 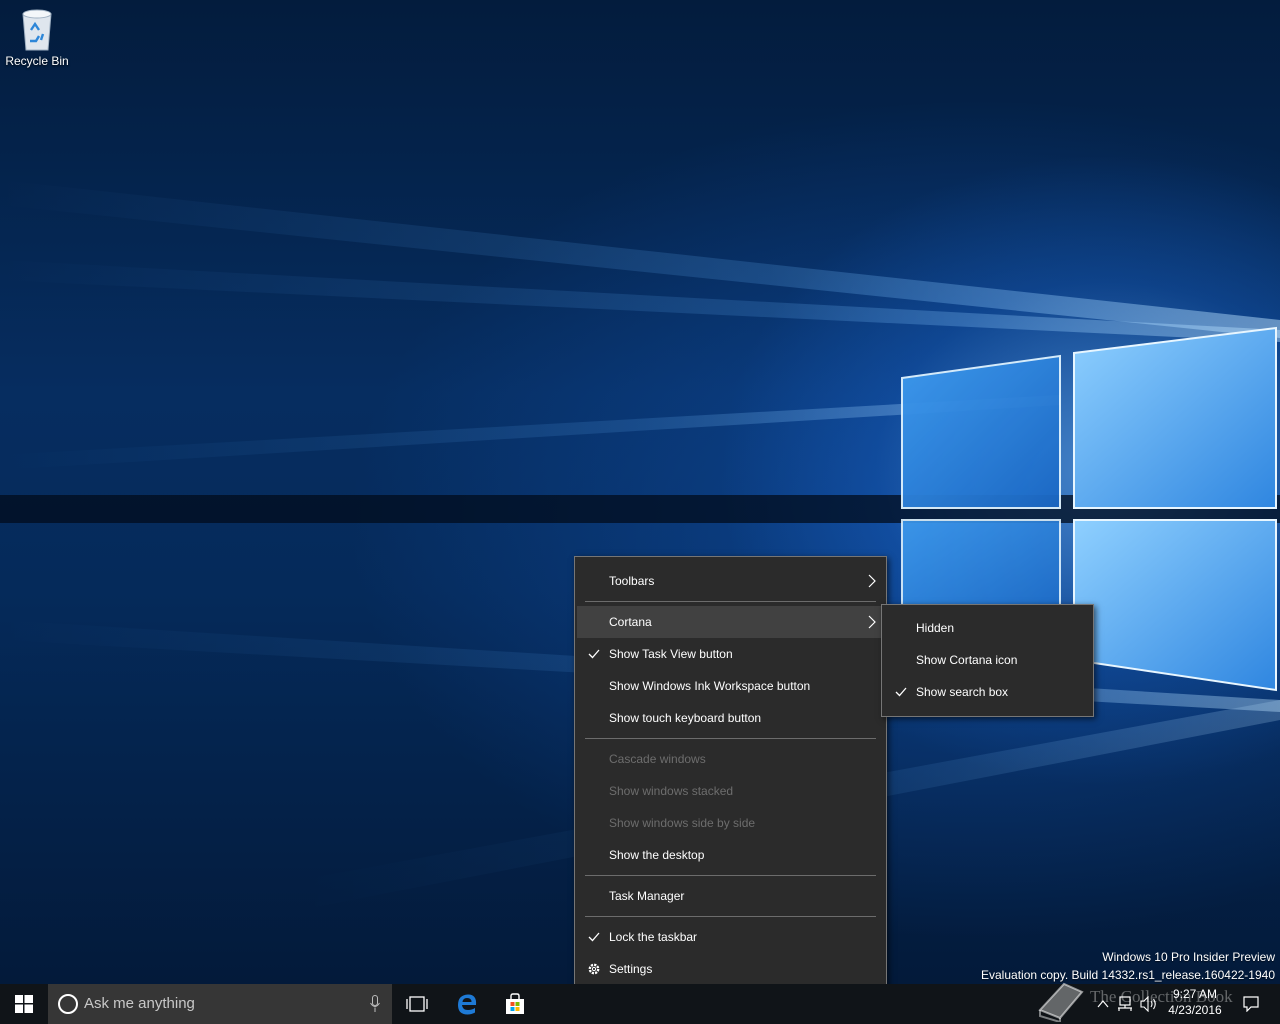 I want to click on task-view-button, so click(x=417, y=1004).